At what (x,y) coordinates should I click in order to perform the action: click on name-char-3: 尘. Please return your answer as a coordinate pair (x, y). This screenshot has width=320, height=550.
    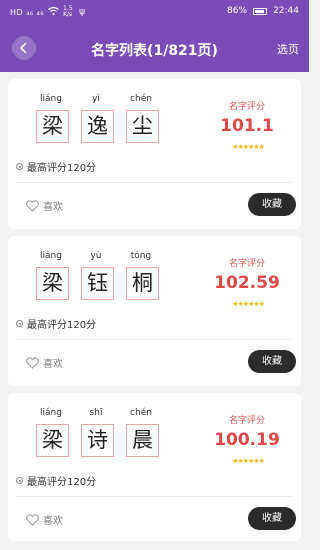
    Looking at the image, I should click on (142, 126).